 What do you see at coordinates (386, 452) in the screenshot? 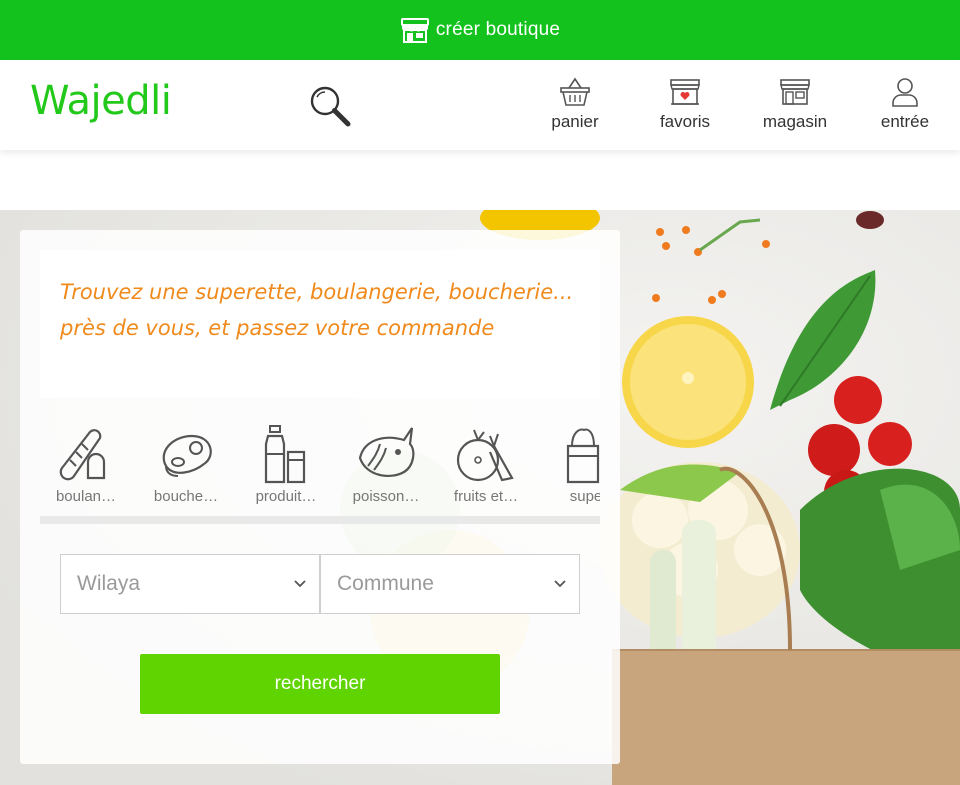
I see `fish-icon` at bounding box center [386, 452].